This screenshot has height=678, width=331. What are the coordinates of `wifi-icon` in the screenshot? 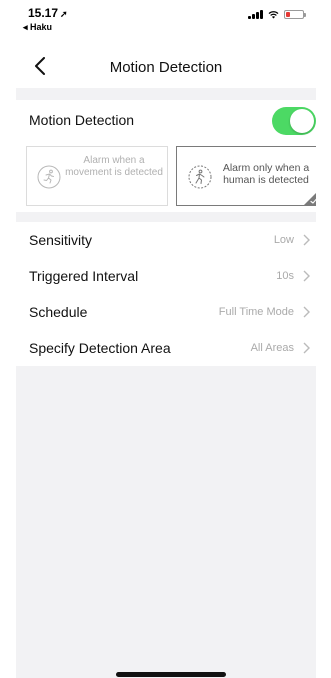 It's located at (273, 15).